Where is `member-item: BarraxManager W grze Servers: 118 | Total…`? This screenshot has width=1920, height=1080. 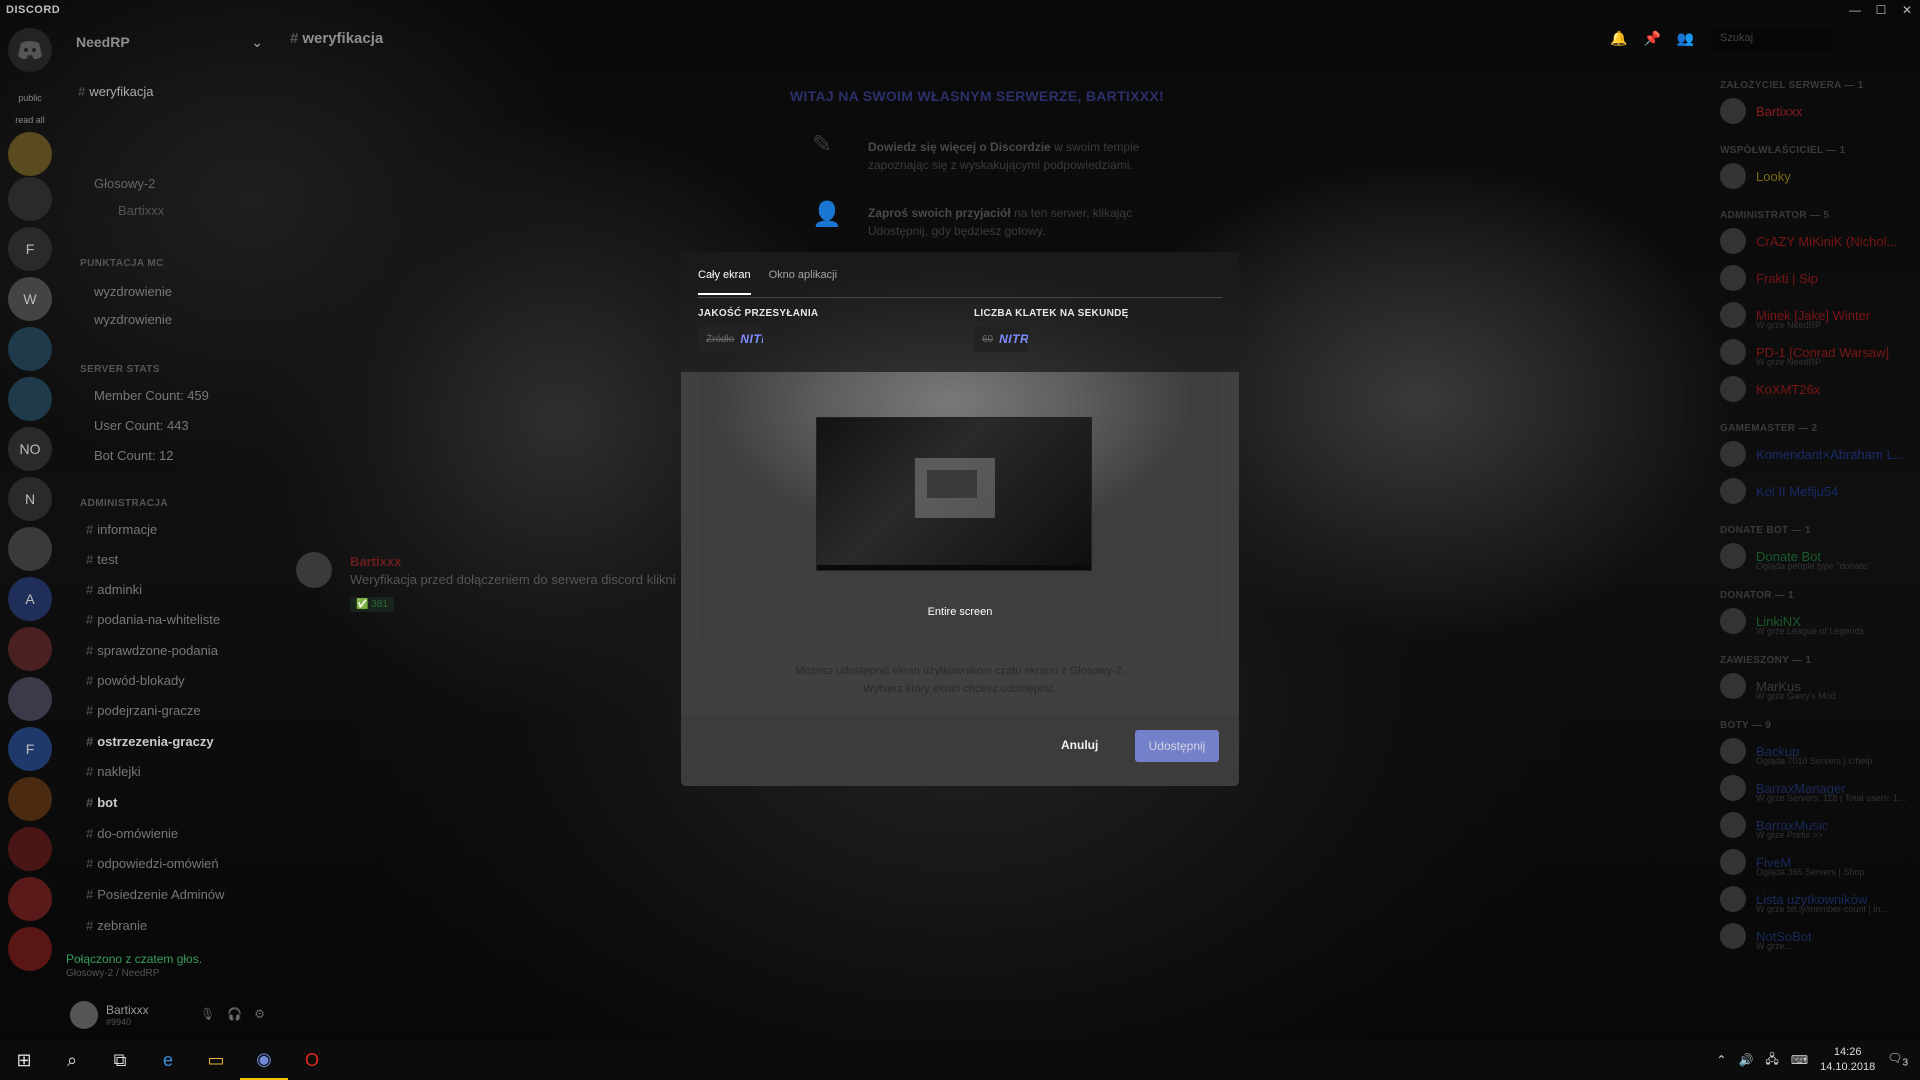
member-item: BarraxManager W grze Servers: 118 | Total… is located at coordinates (1813, 789).